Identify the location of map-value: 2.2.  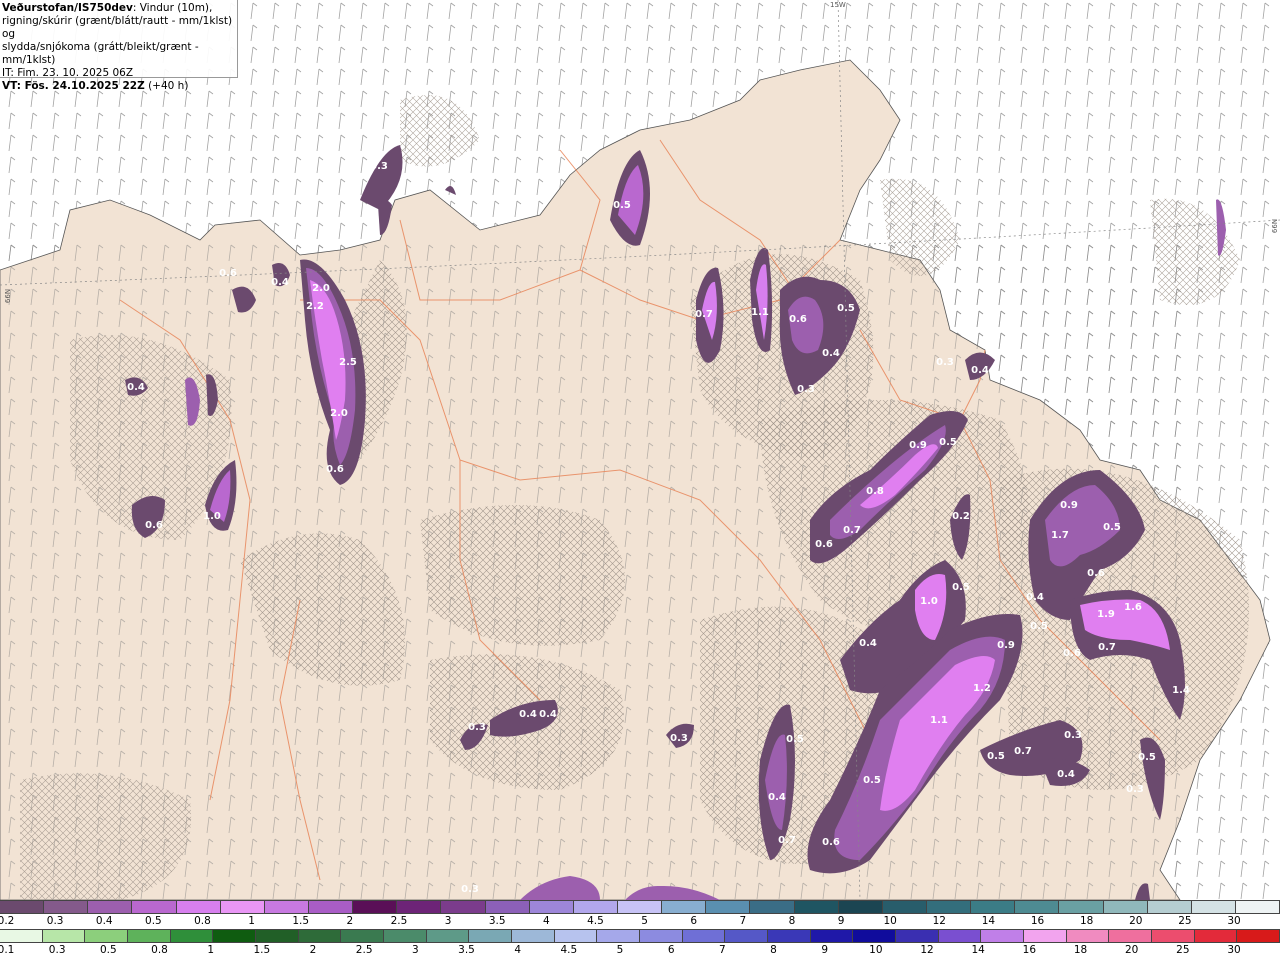
(315, 306).